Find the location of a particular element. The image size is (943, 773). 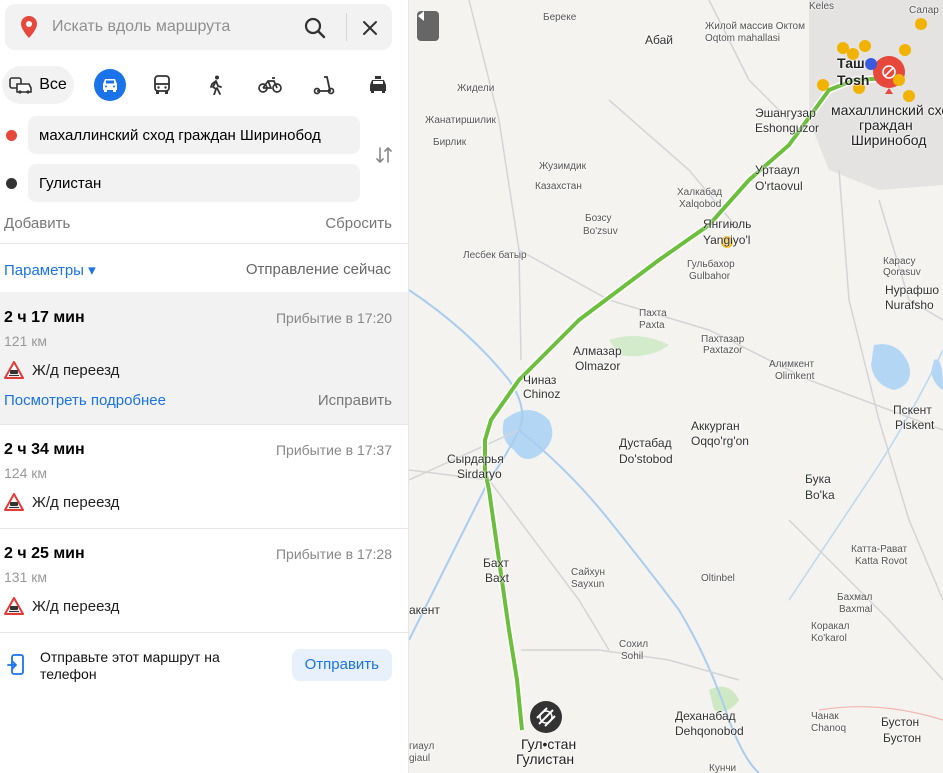

place-label: Бирлик is located at coordinates (450, 142).